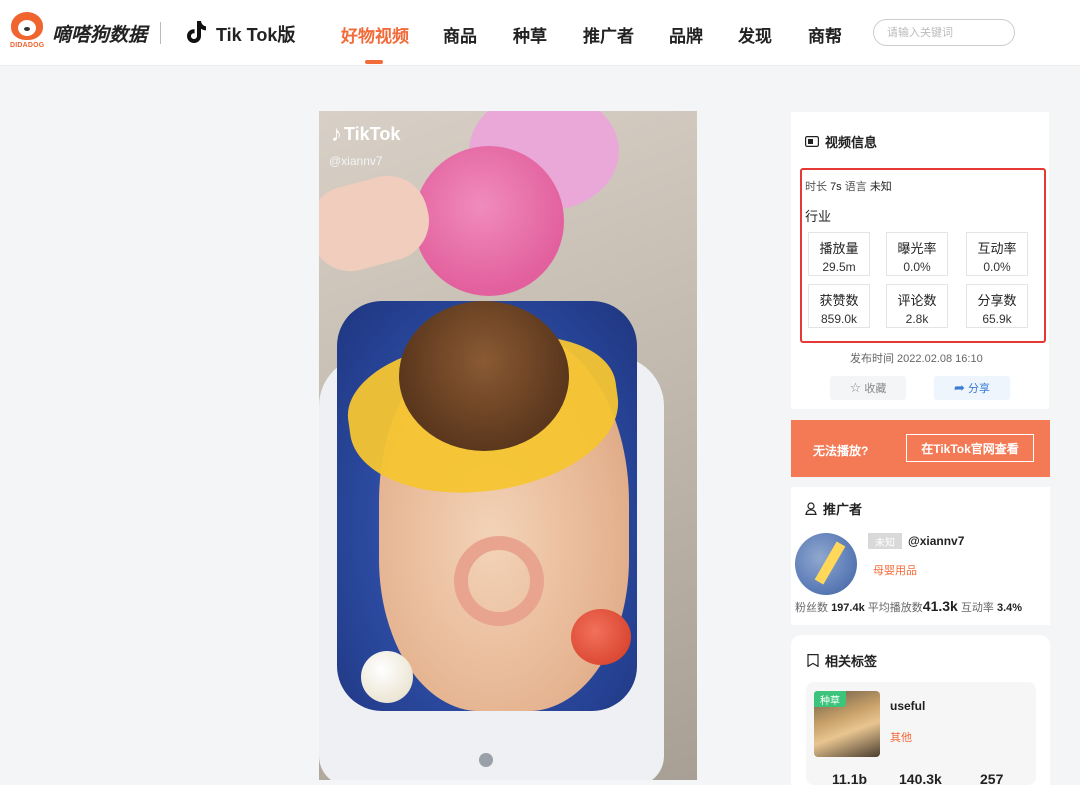 This screenshot has height=785, width=1080. What do you see at coordinates (356, 161) in the screenshot?
I see `video-handle: @xiannv7` at bounding box center [356, 161].